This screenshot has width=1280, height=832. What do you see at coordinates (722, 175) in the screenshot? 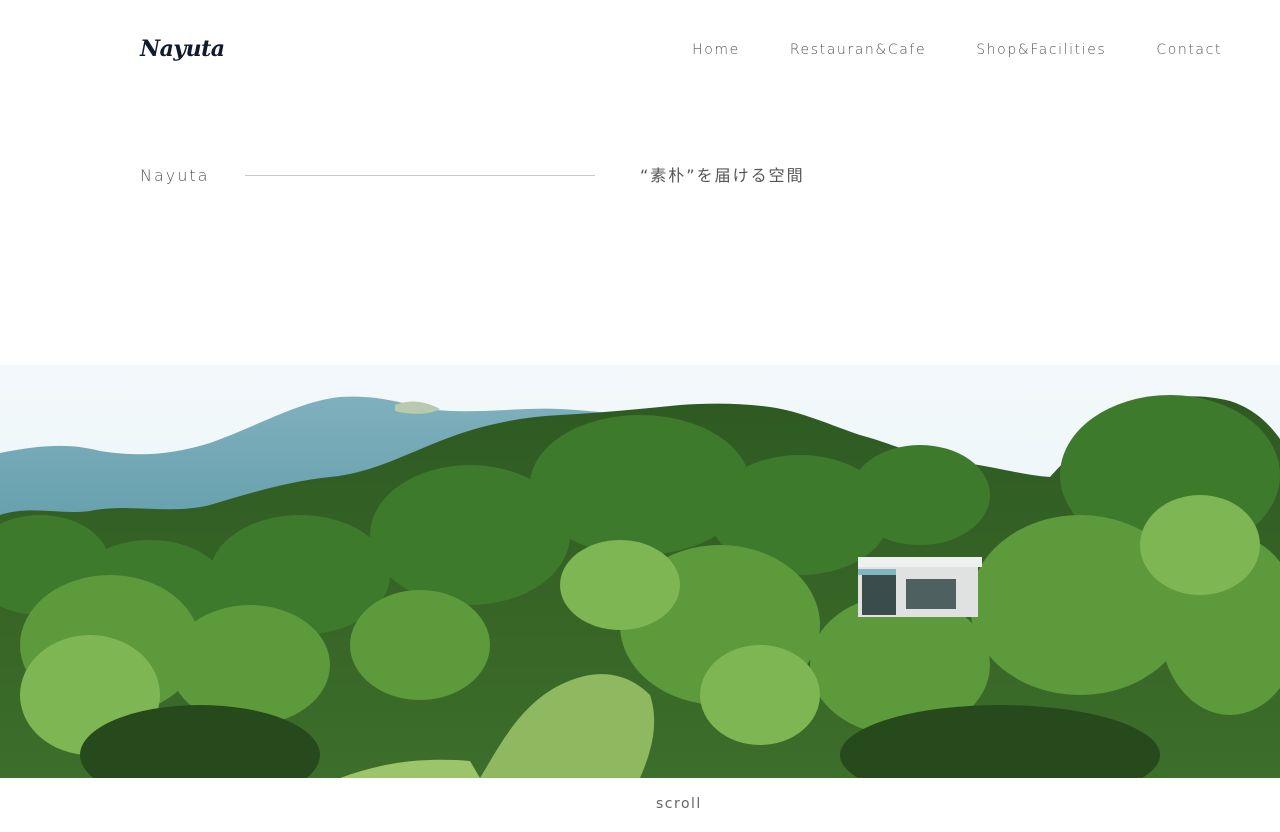
I see `intro-tagline: “素朴”を届ける空間` at bounding box center [722, 175].